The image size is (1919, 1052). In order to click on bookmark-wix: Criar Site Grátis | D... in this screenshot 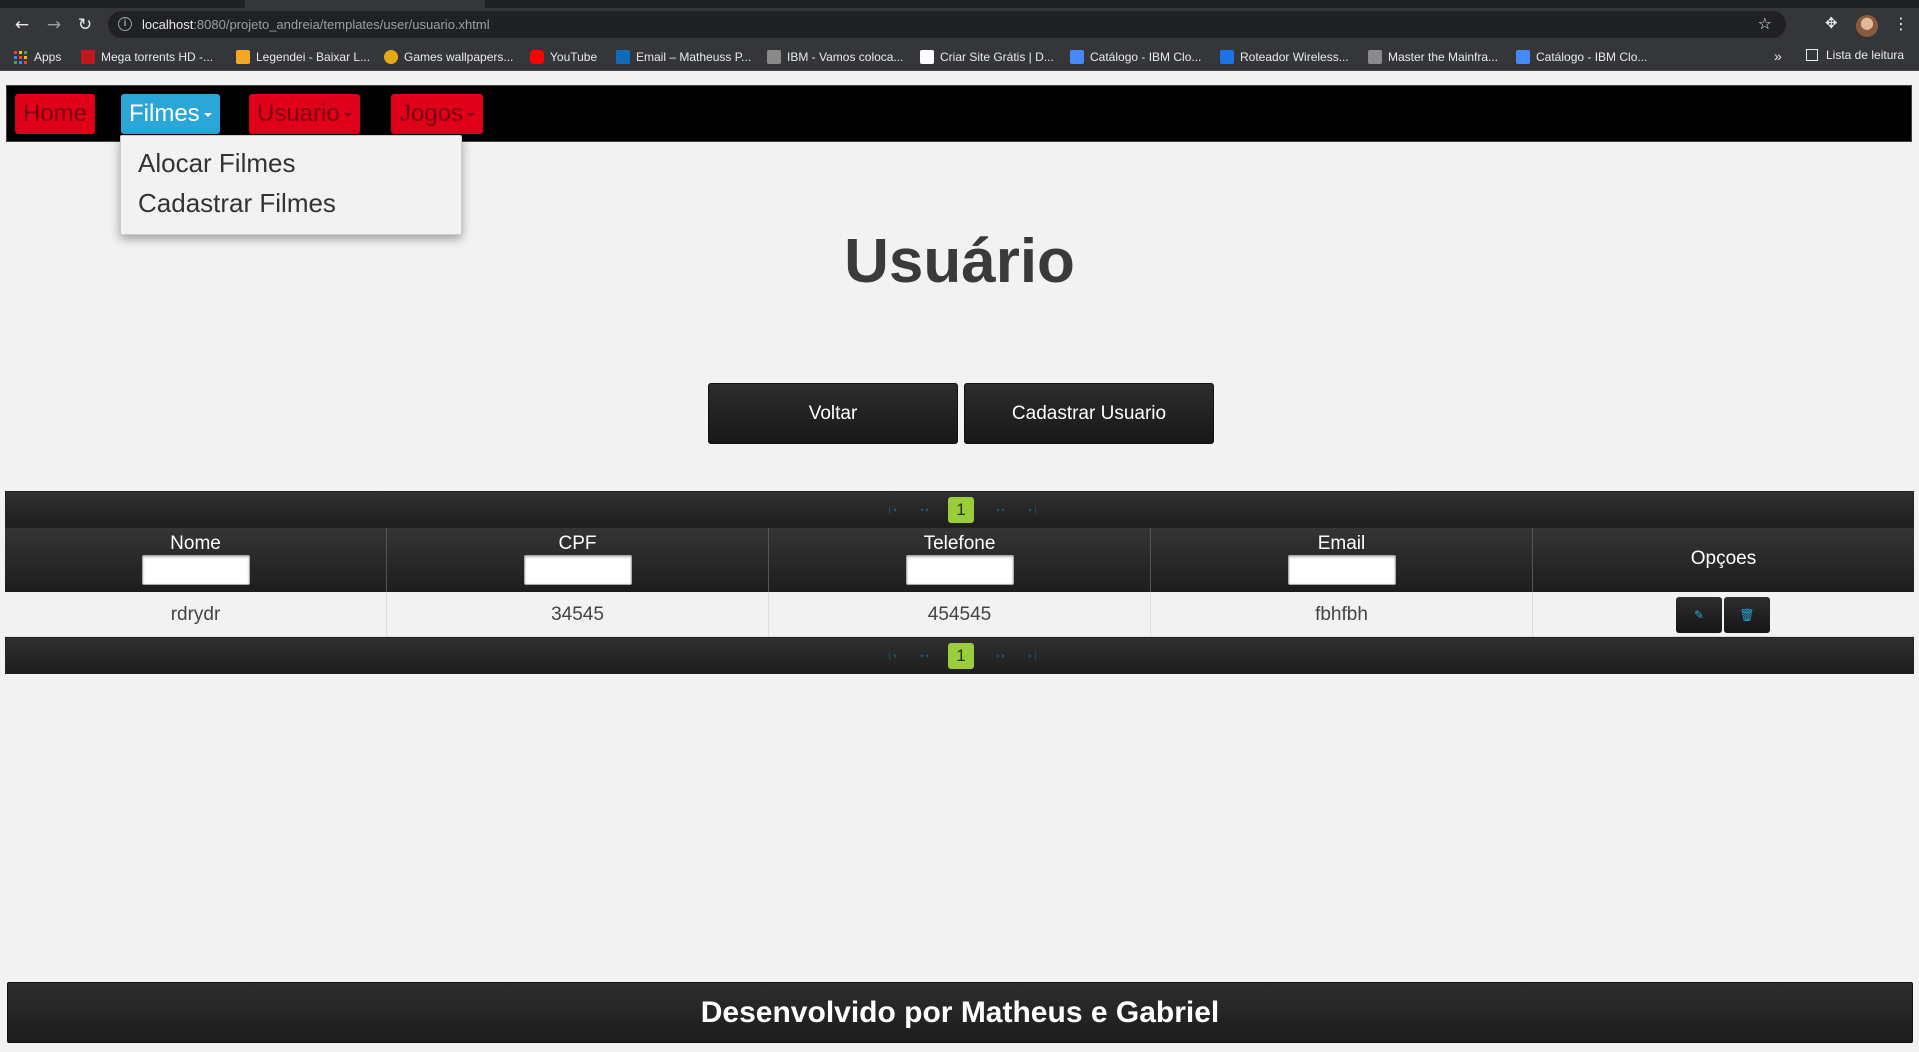, I will do `click(987, 57)`.